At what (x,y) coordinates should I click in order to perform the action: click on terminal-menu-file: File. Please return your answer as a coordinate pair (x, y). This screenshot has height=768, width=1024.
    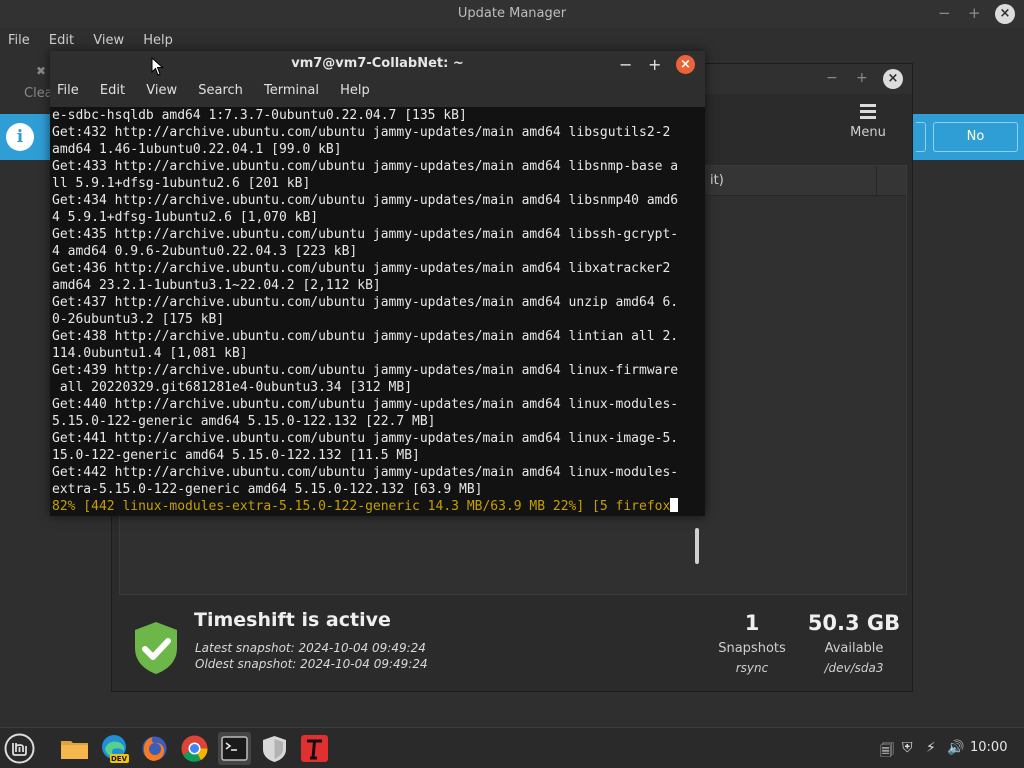
    Looking at the image, I should click on (68, 90).